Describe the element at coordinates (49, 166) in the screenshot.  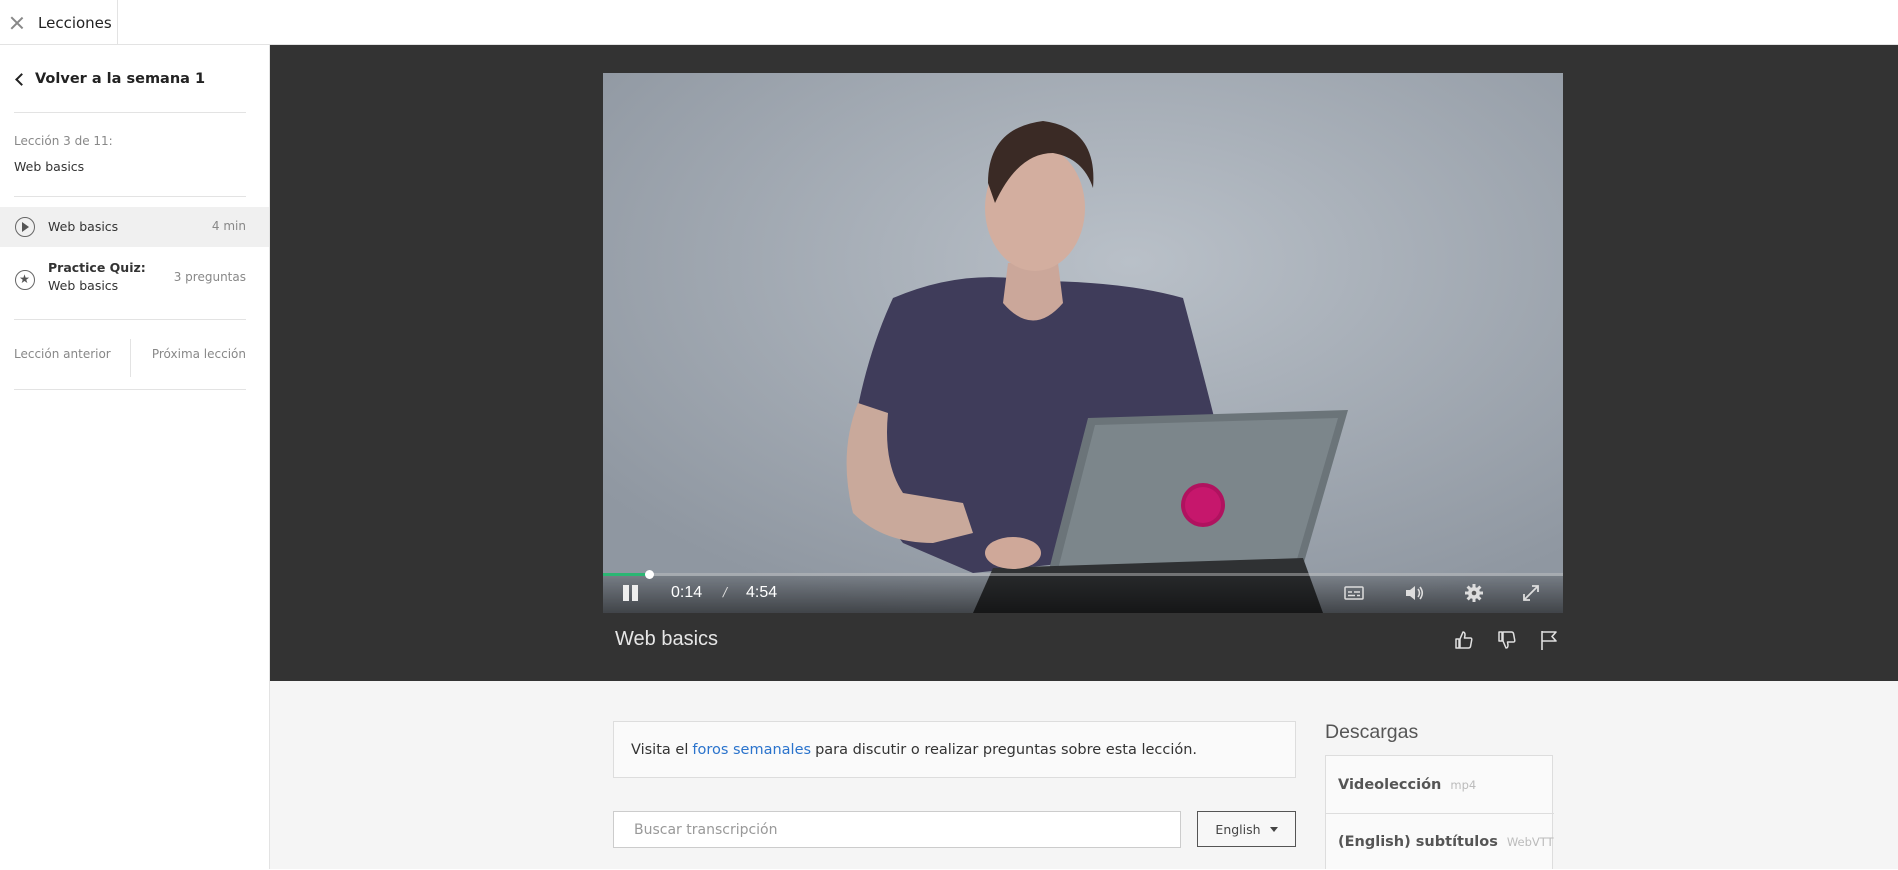
I see `lesson-name: Web basics` at that location.